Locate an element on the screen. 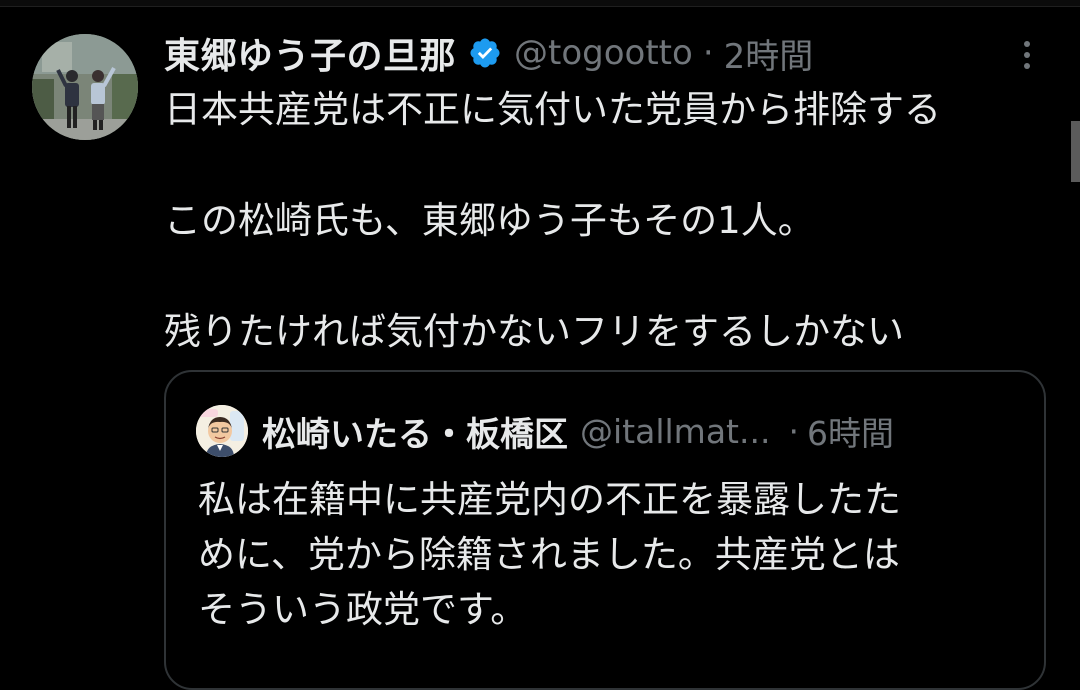  quoted-text-line: 私は在籍中に共産党内の不正を暴露したた is located at coordinates (549, 499).